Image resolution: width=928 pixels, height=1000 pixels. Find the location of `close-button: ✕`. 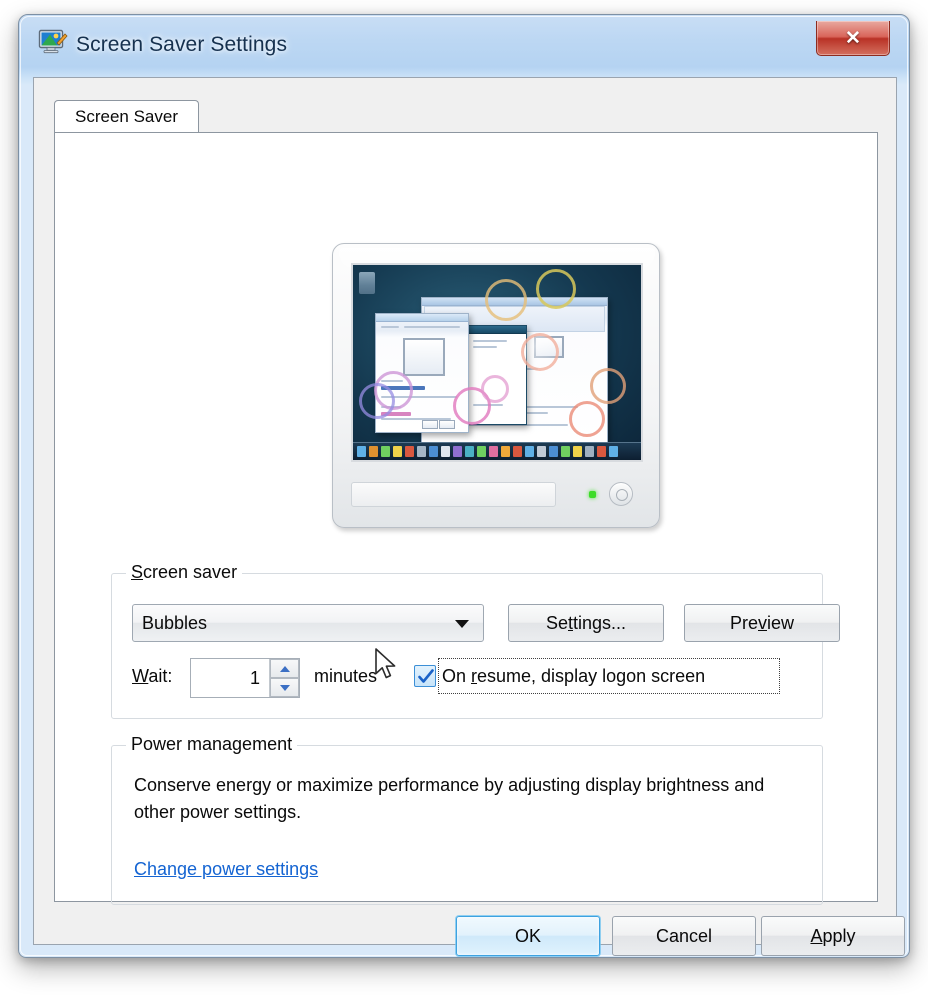

close-button: ✕ is located at coordinates (853, 38).